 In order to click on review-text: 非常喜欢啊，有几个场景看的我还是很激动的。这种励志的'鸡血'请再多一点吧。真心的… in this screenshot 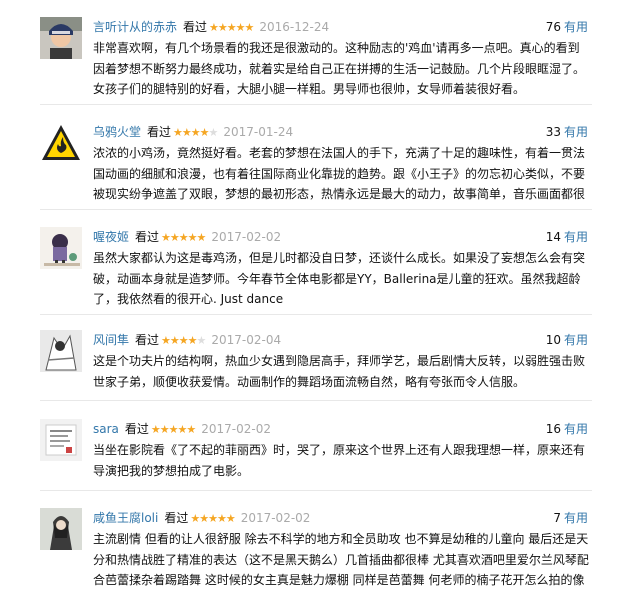, I will do `click(339, 68)`.